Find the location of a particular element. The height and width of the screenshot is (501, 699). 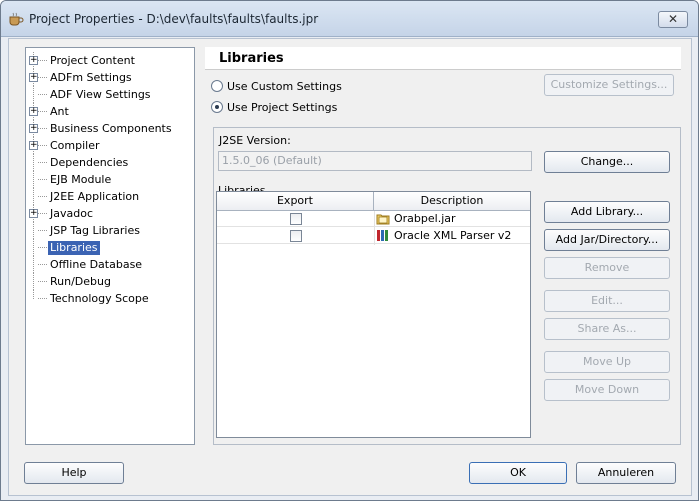

tree-item-ejb-module: EJB Module is located at coordinates (110, 179).